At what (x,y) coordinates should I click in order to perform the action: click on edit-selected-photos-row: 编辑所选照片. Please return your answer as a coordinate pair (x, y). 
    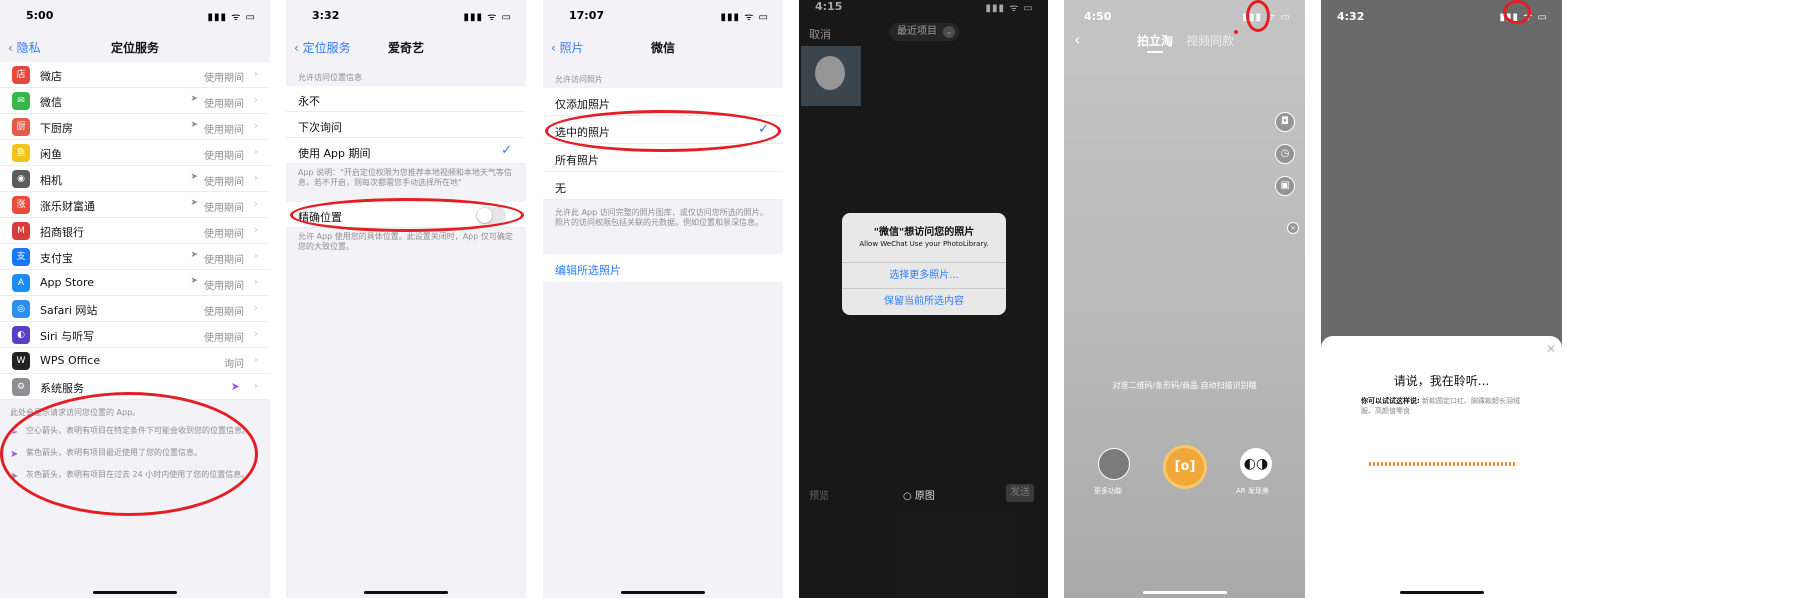
    Looking at the image, I should click on (663, 268).